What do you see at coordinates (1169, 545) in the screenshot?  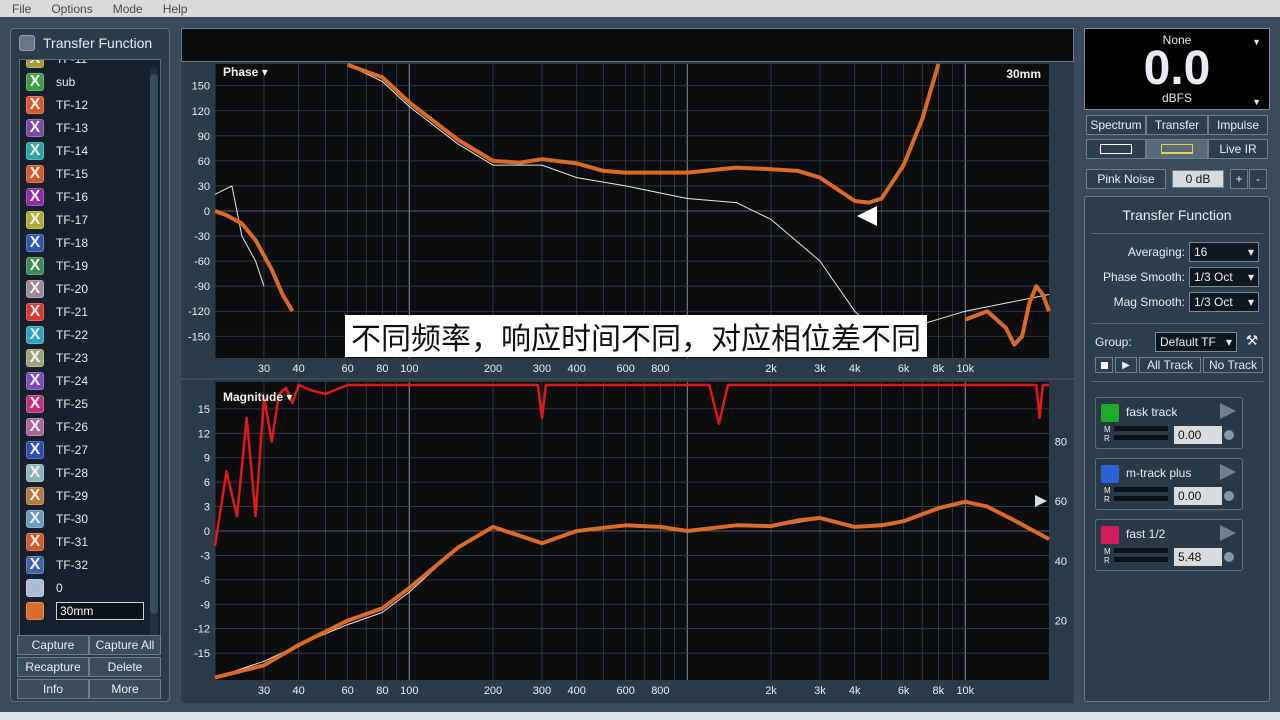 I see `track-strip: fast 1/2 M R 5.48` at bounding box center [1169, 545].